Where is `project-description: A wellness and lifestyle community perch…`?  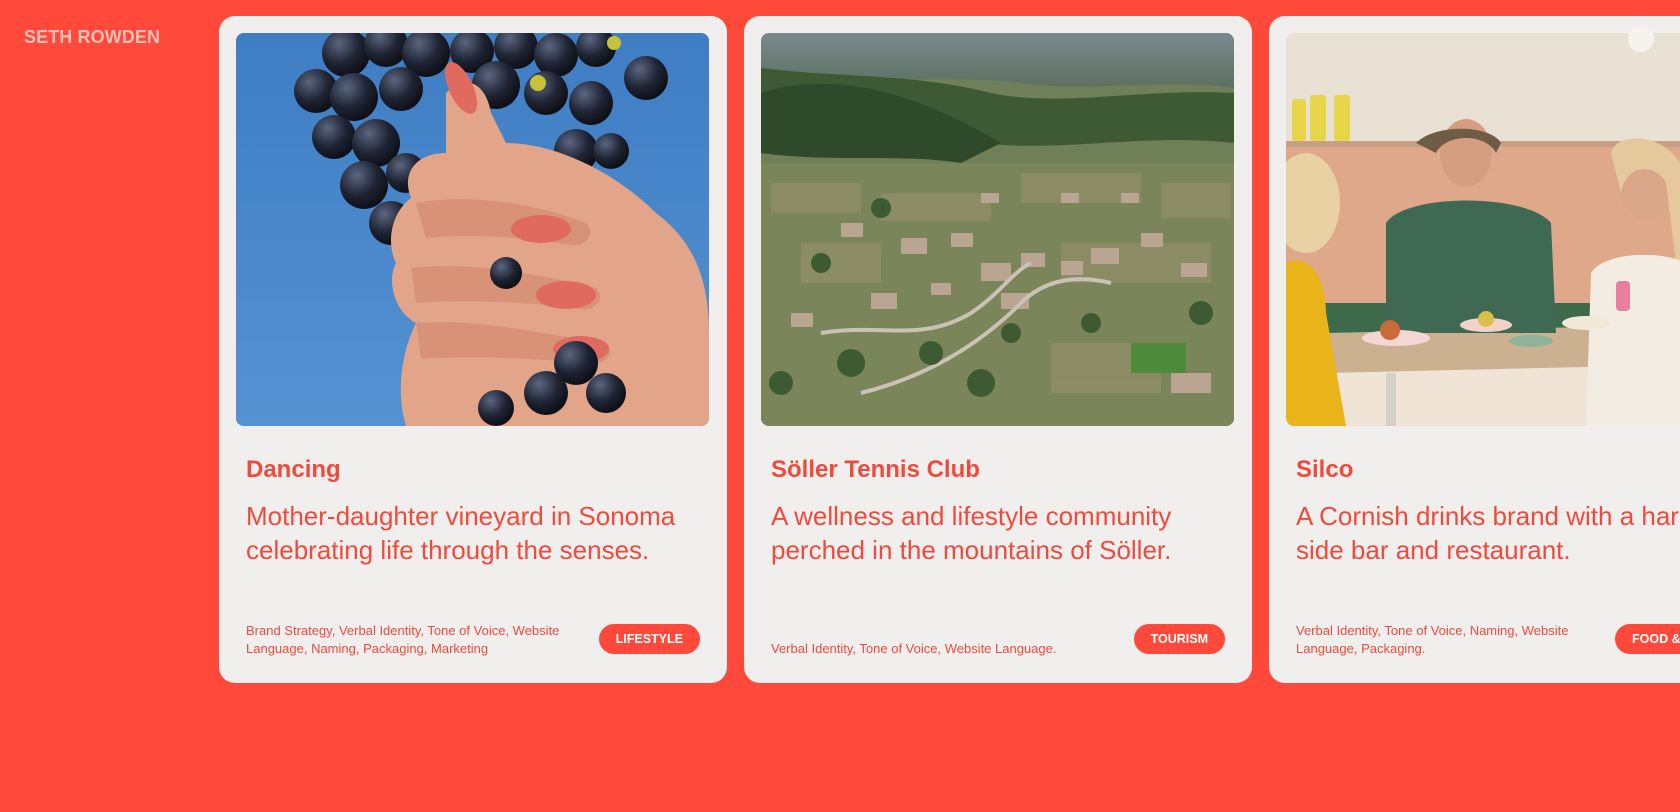
project-description: A wellness and lifestyle community perch… is located at coordinates (971, 533).